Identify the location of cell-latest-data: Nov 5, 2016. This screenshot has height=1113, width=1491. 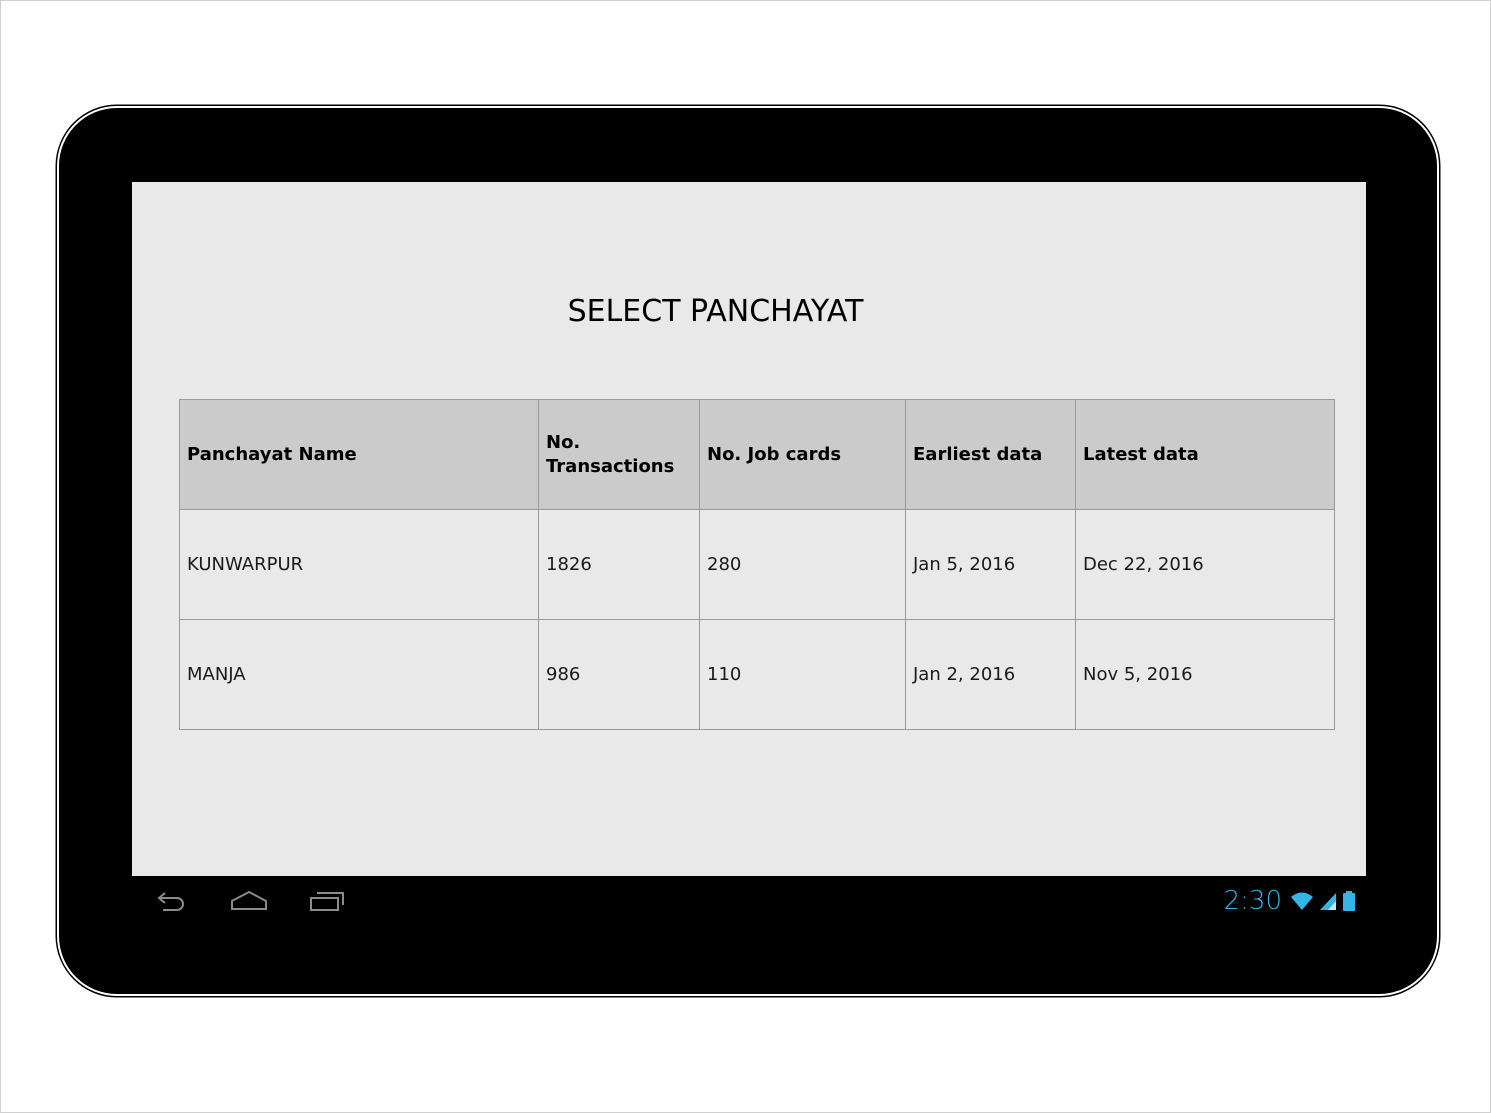
(1205, 674).